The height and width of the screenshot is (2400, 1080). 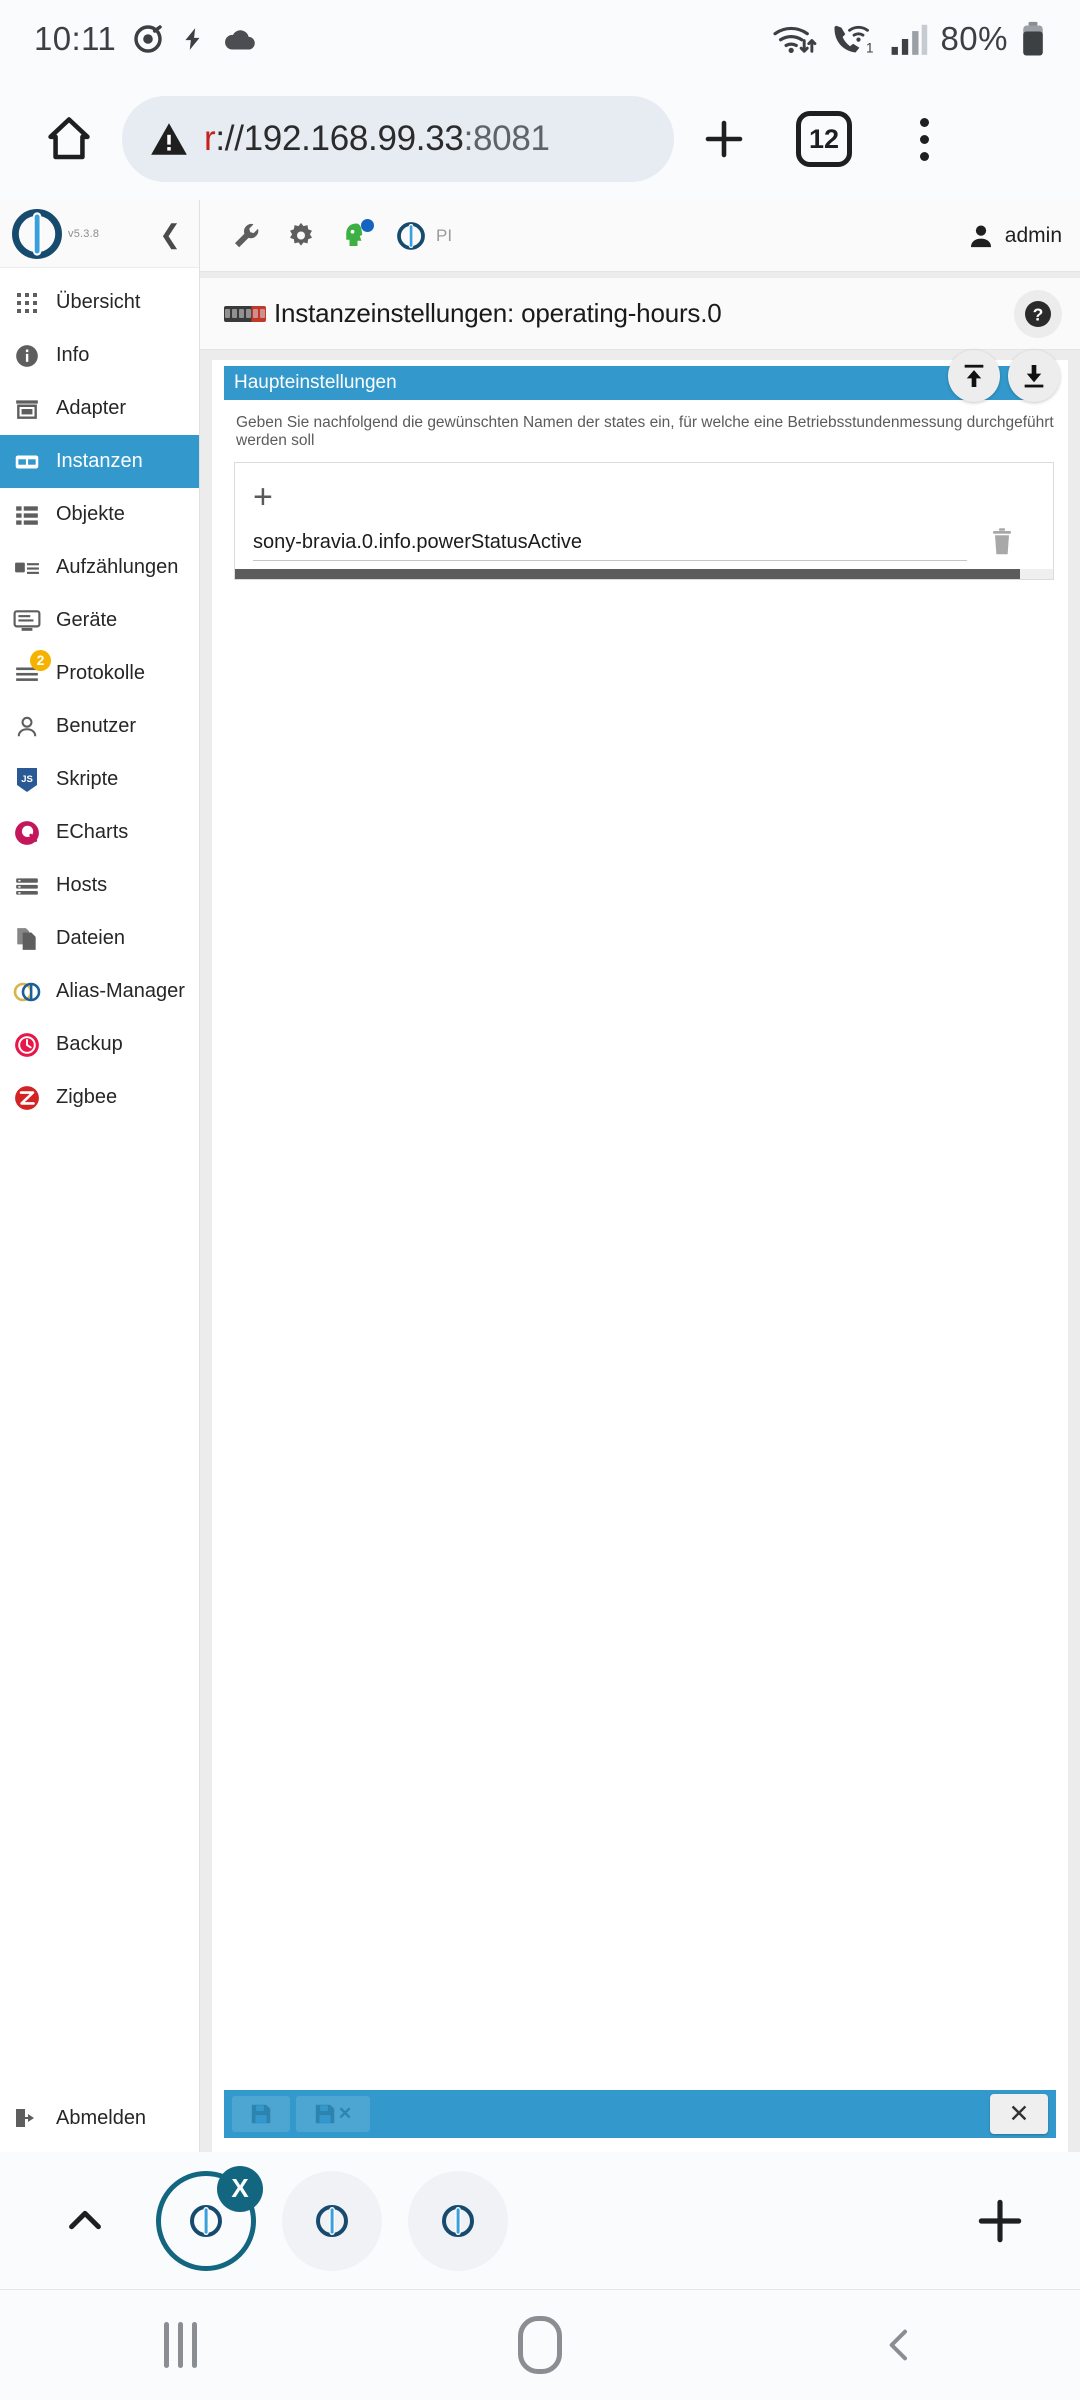 I want to click on sidebar-item-label: Protokolle, so click(x=100, y=673).